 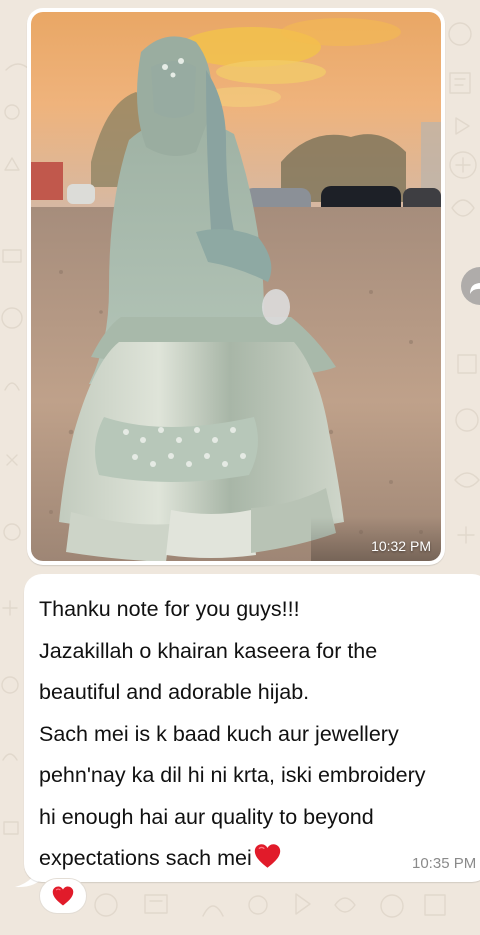 I want to click on message-line: Jazakillah o khairan kaseera for the, so click(x=208, y=650).